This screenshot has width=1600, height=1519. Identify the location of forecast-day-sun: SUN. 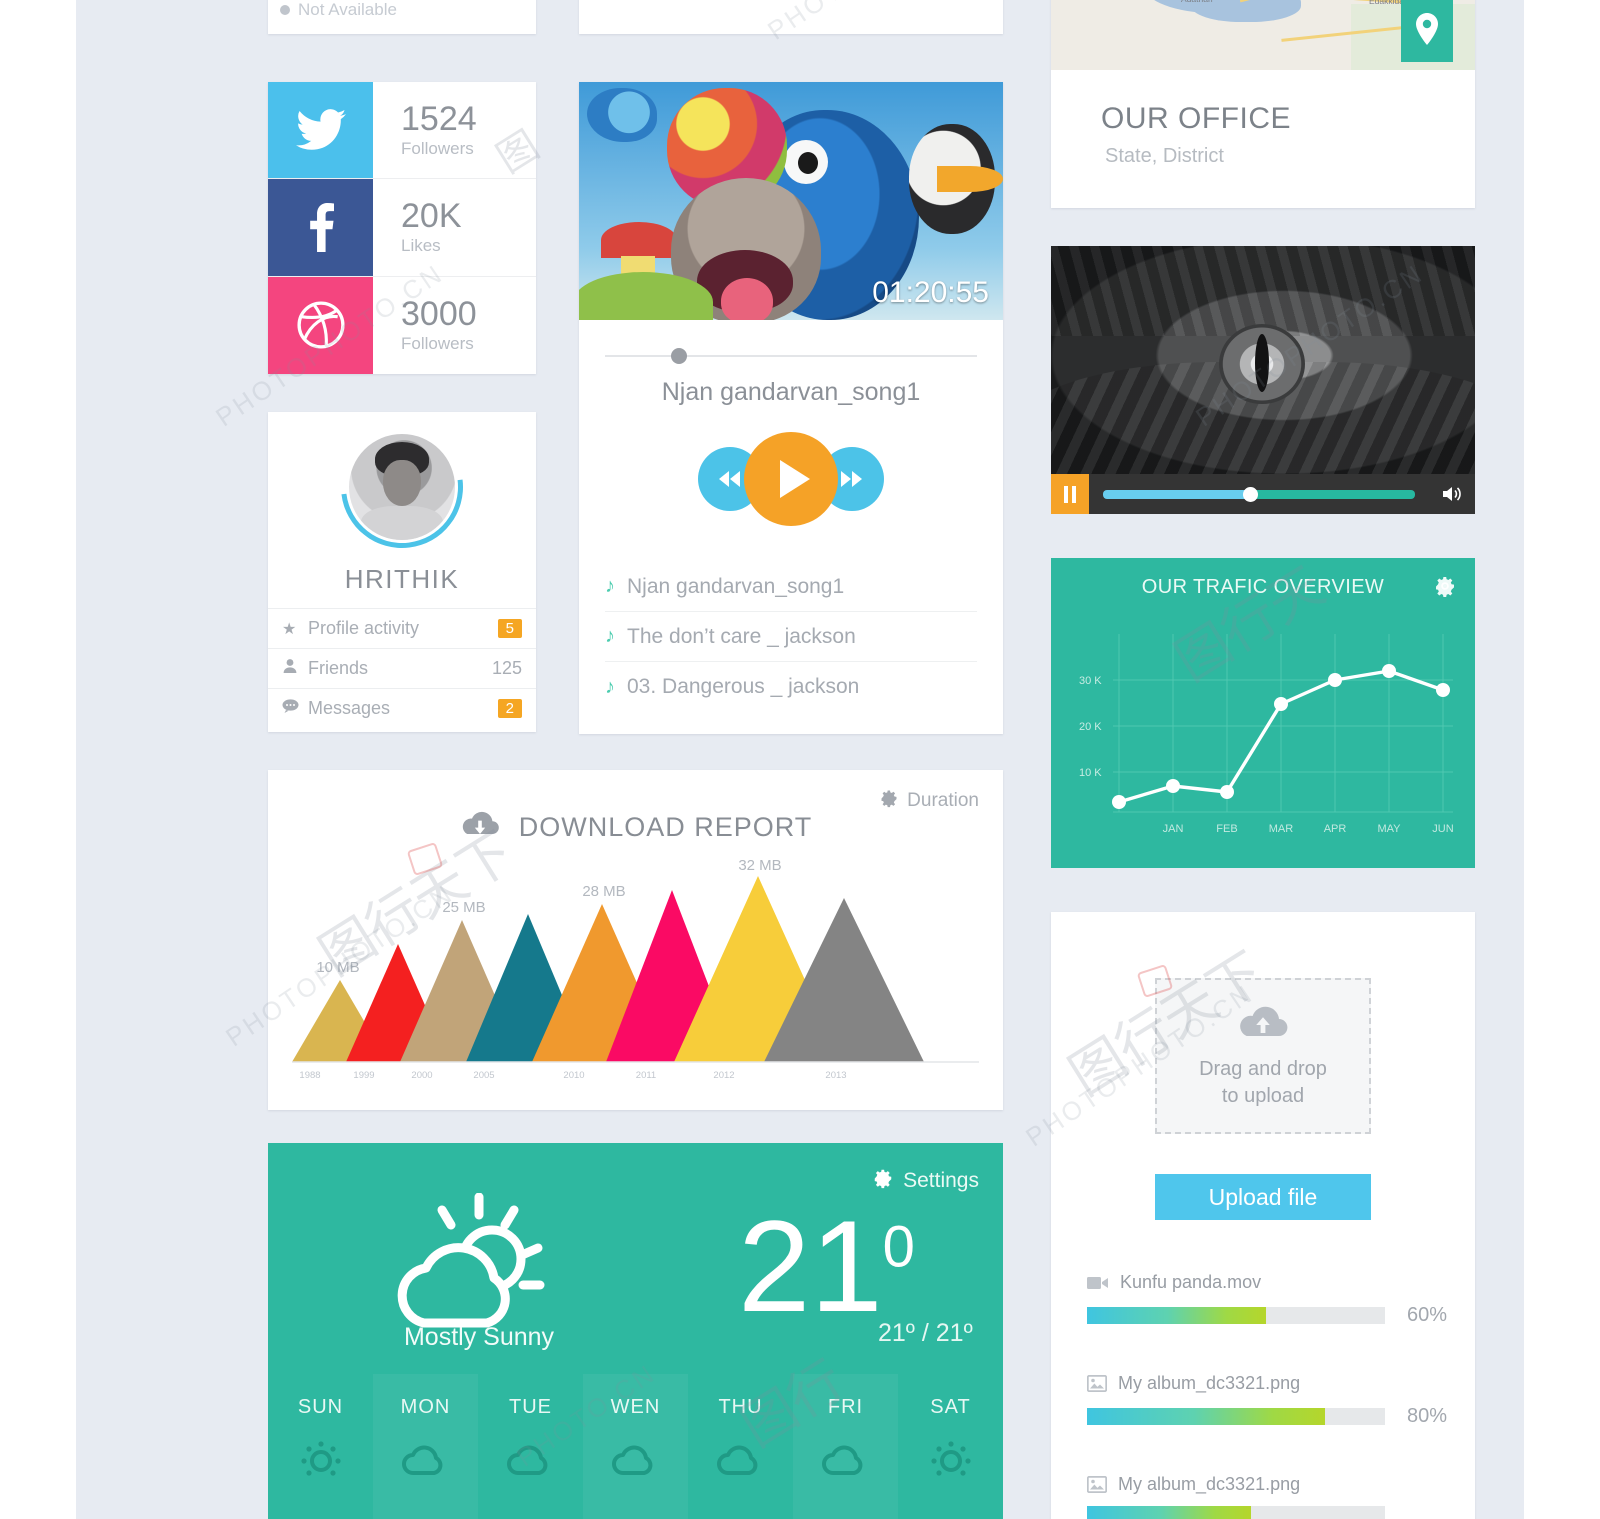
(320, 1446).